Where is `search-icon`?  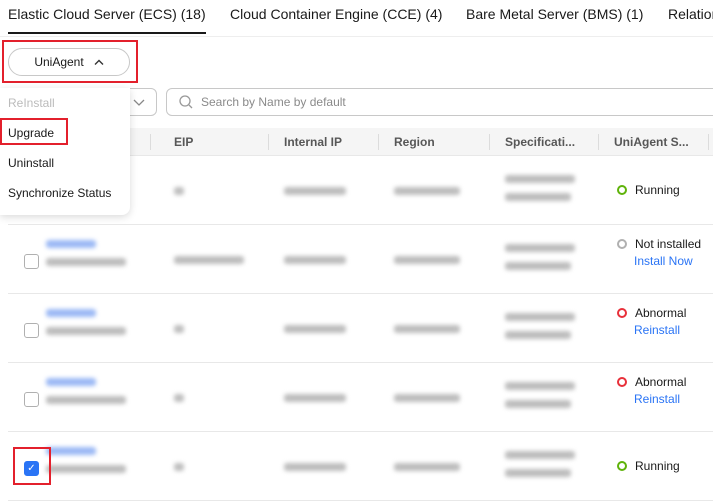 search-icon is located at coordinates (186, 102).